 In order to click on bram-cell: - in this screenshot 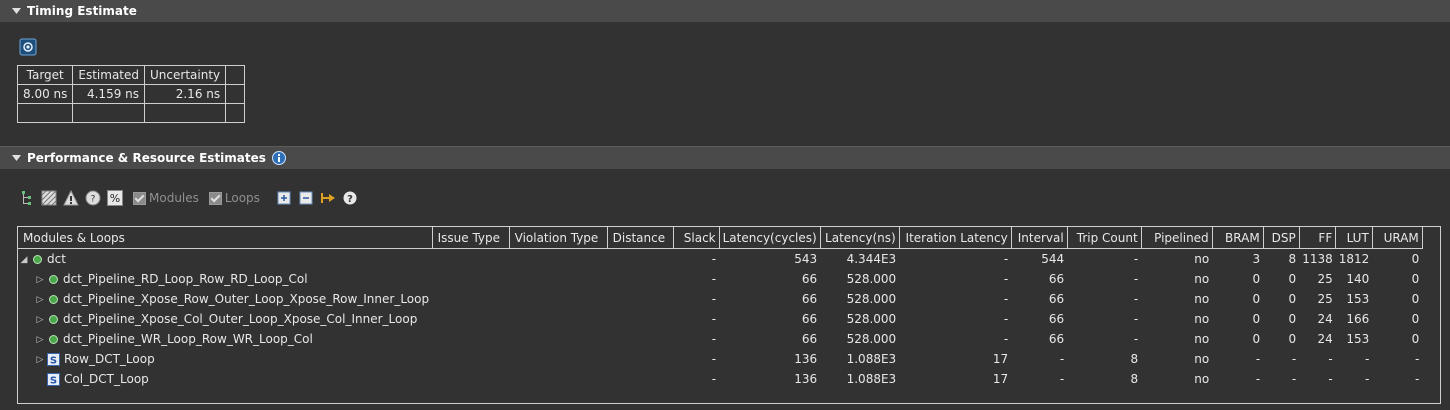, I will do `click(1258, 379)`.